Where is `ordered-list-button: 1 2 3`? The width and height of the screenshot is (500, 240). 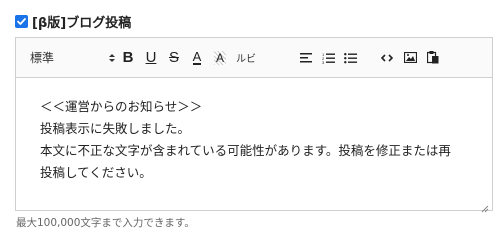 ordered-list-button: 1 2 3 is located at coordinates (328, 57).